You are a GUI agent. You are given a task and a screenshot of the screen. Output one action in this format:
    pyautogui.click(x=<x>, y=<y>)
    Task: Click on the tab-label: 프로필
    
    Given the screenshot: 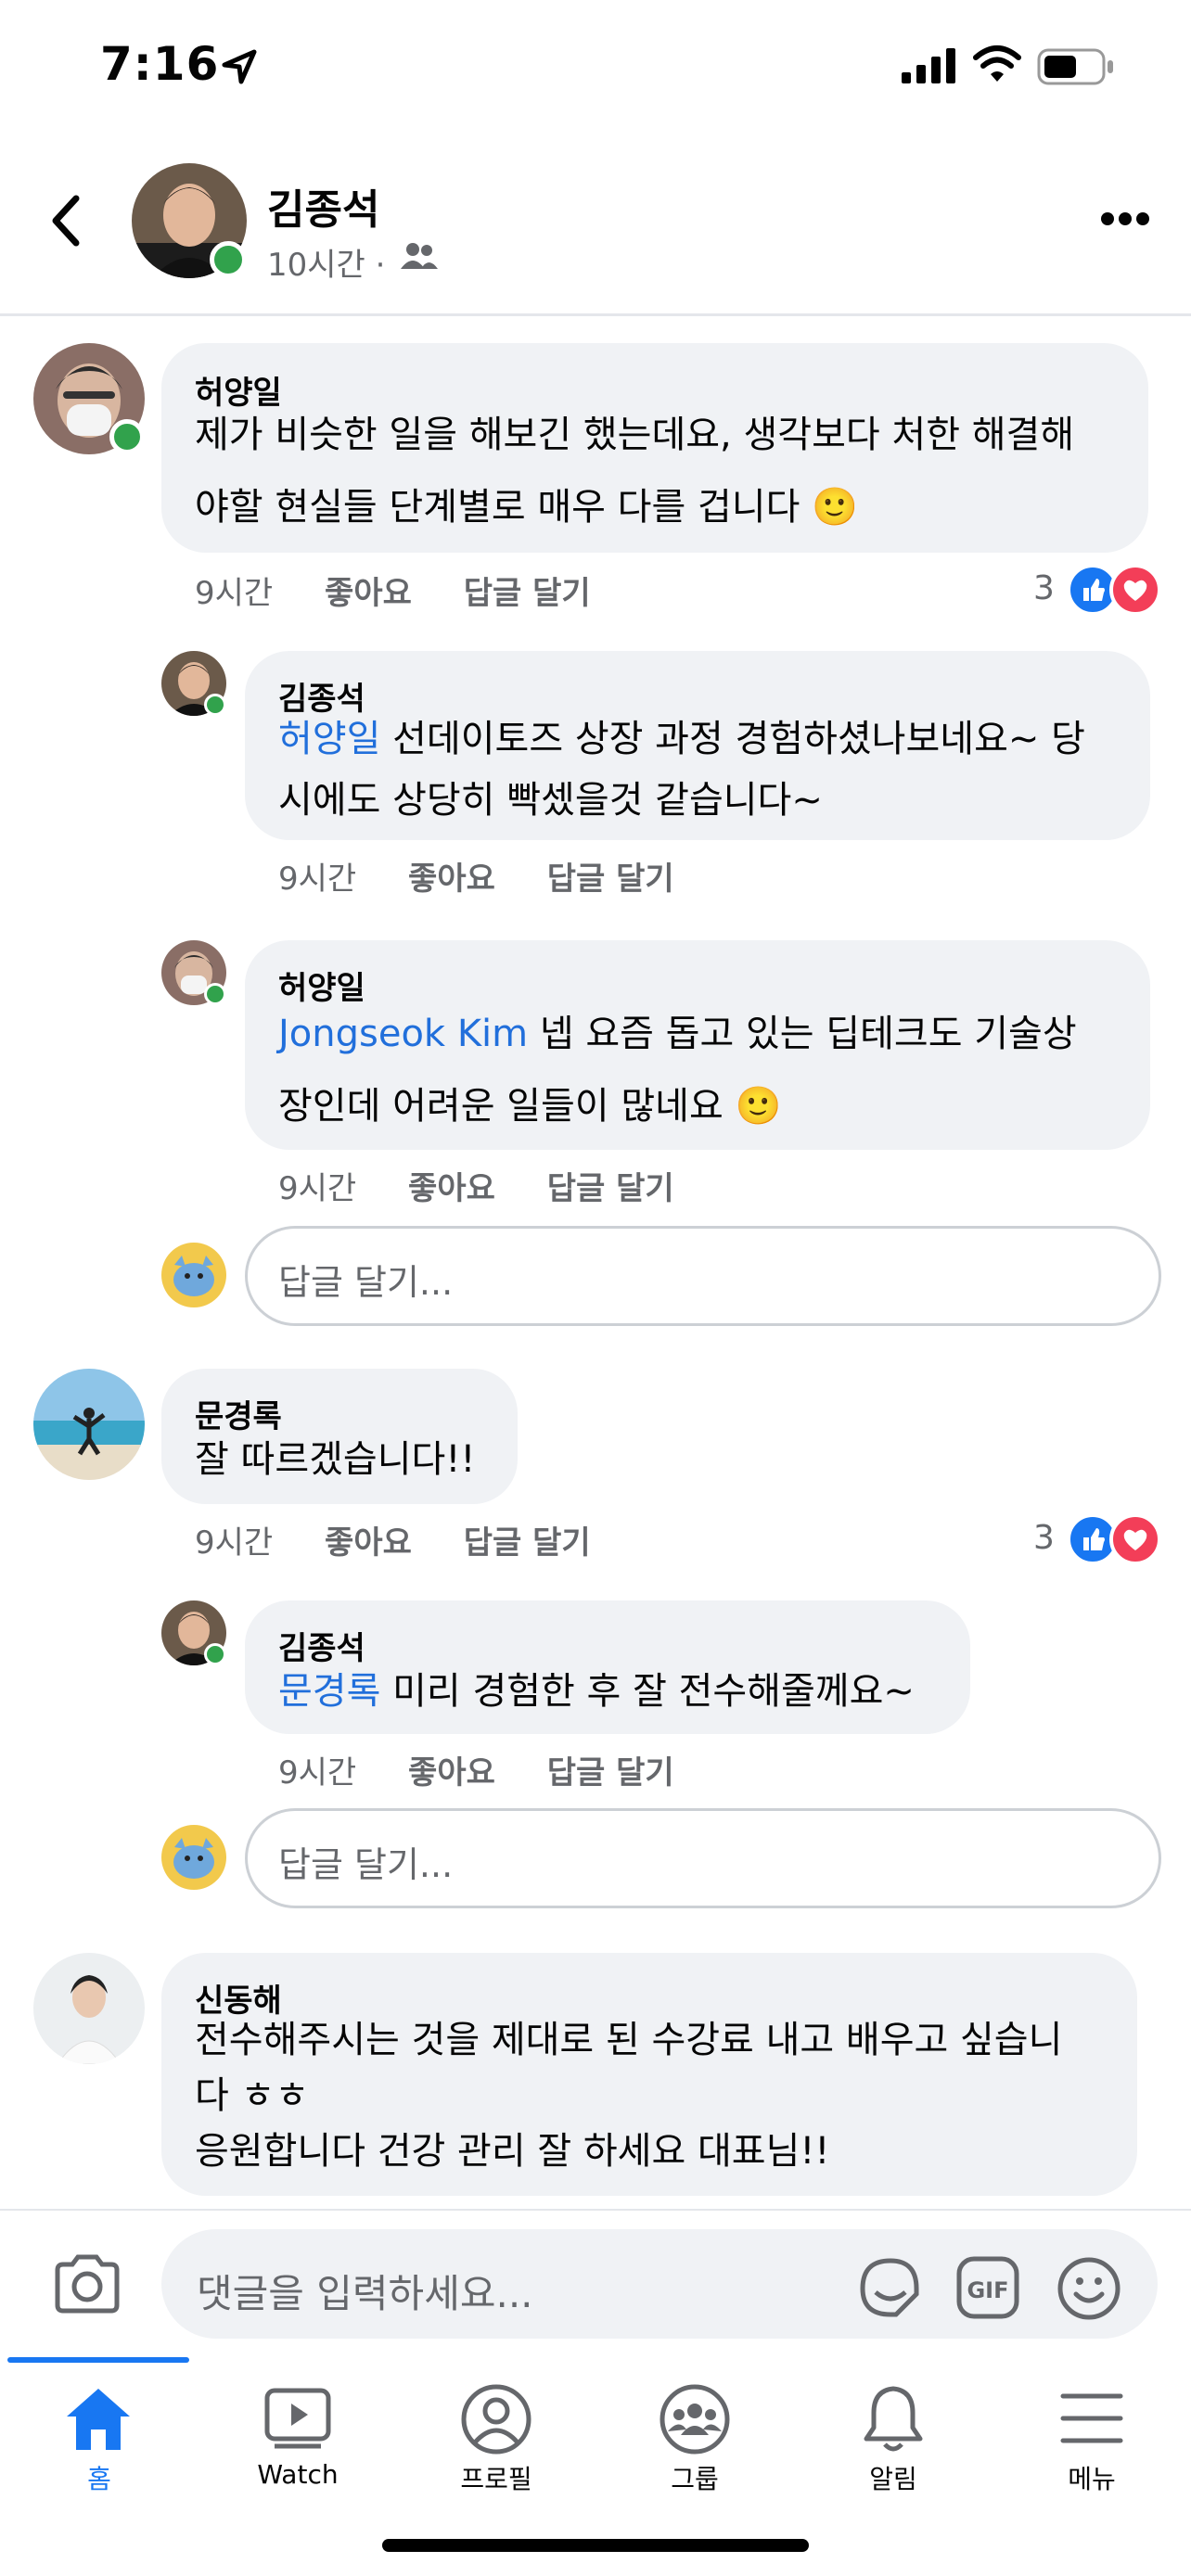 What is the action you would take?
    pyautogui.click(x=496, y=2479)
    